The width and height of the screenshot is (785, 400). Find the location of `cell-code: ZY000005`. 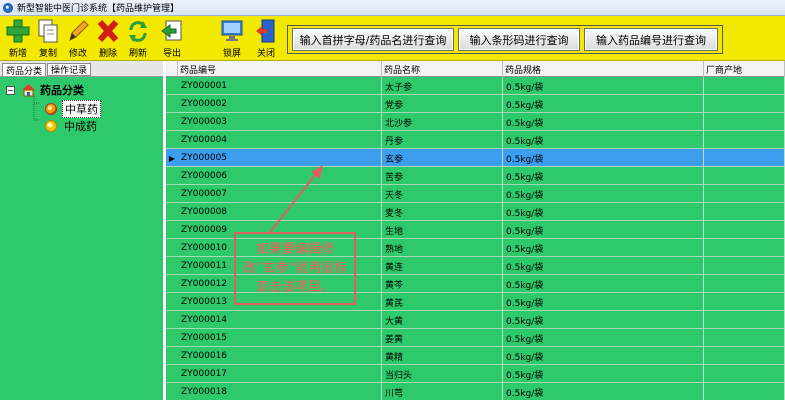

cell-code: ZY000005 is located at coordinates (280, 158).